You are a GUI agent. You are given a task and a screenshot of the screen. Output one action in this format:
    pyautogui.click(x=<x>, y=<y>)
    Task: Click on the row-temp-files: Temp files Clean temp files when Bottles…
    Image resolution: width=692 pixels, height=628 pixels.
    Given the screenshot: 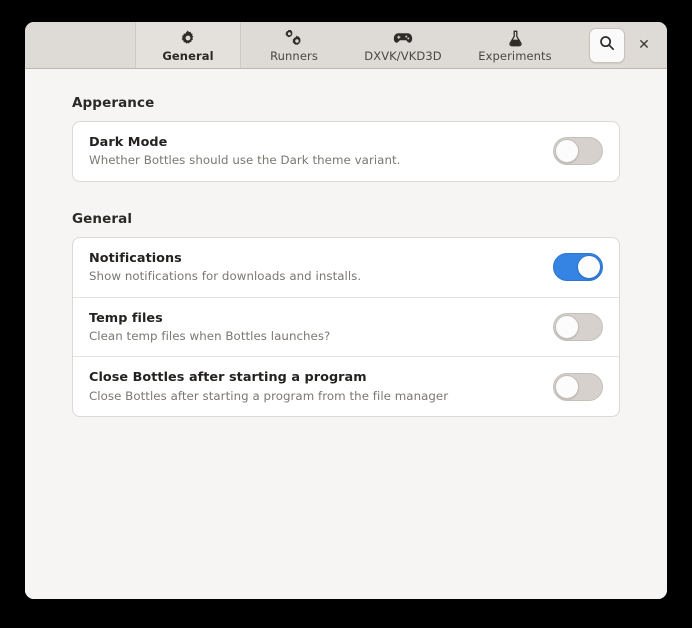 What is the action you would take?
    pyautogui.click(x=346, y=326)
    